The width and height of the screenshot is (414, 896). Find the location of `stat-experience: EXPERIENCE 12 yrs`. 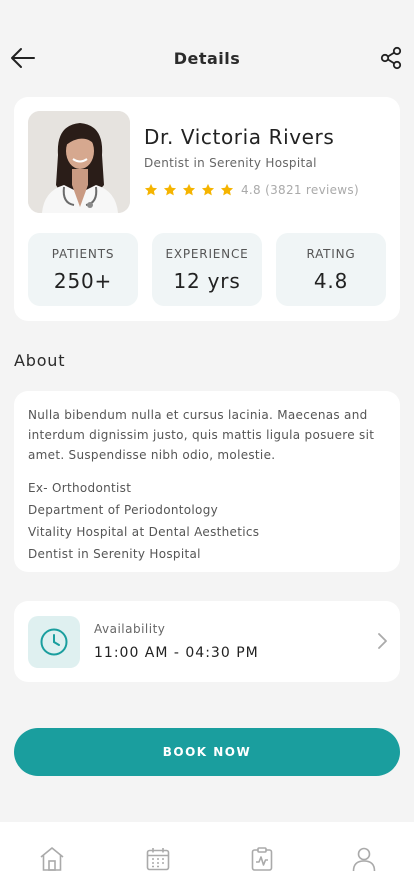

stat-experience: EXPERIENCE 12 yrs is located at coordinates (207, 269).